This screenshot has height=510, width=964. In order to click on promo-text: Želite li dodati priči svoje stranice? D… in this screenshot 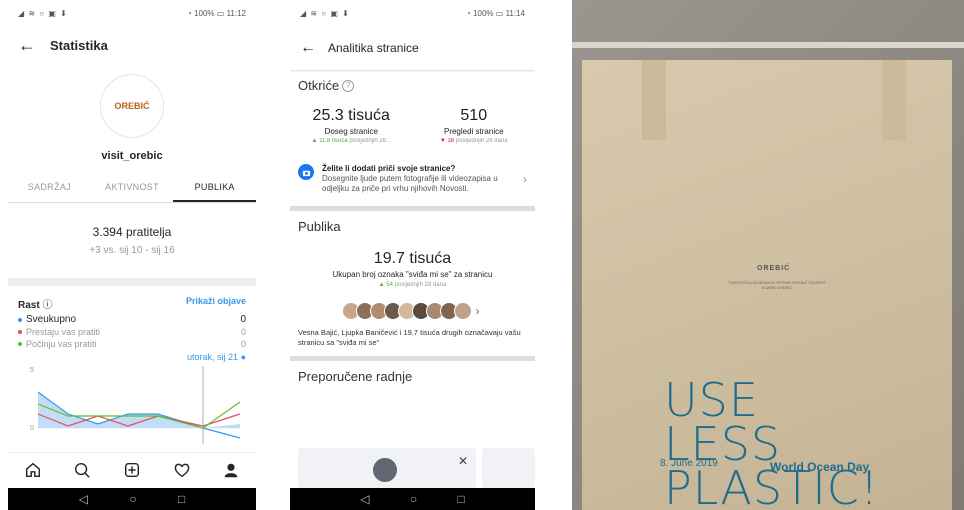, I will do `click(419, 179)`.